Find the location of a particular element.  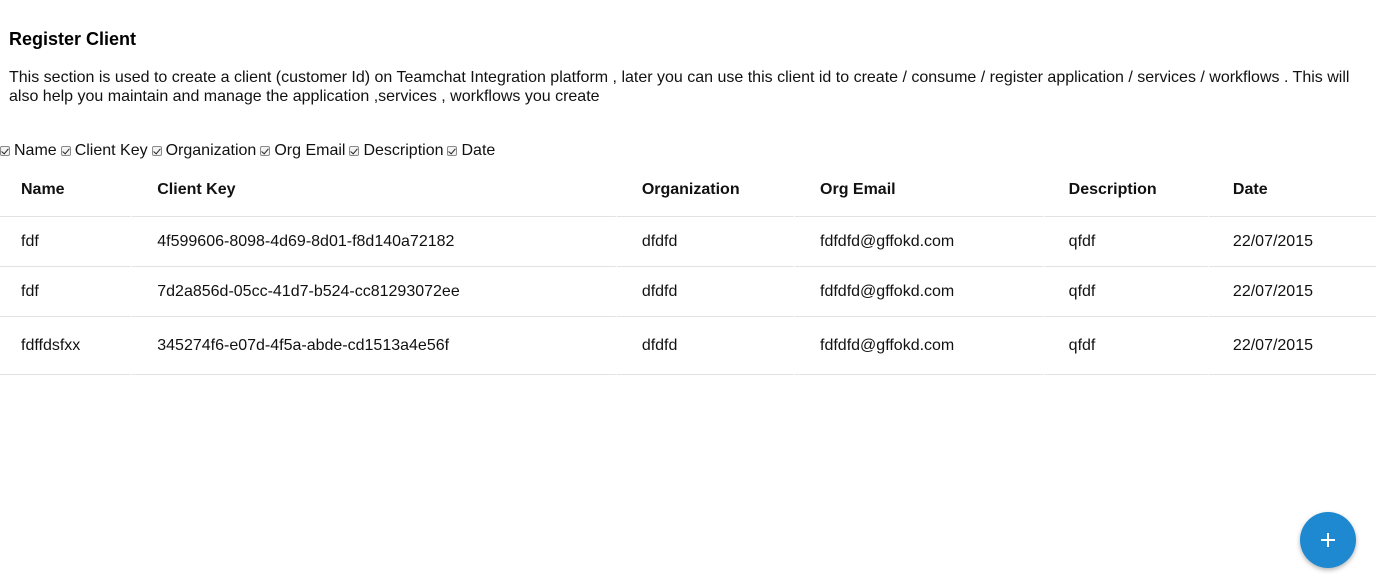

column-header-organization: Organization is located at coordinates (706, 190).